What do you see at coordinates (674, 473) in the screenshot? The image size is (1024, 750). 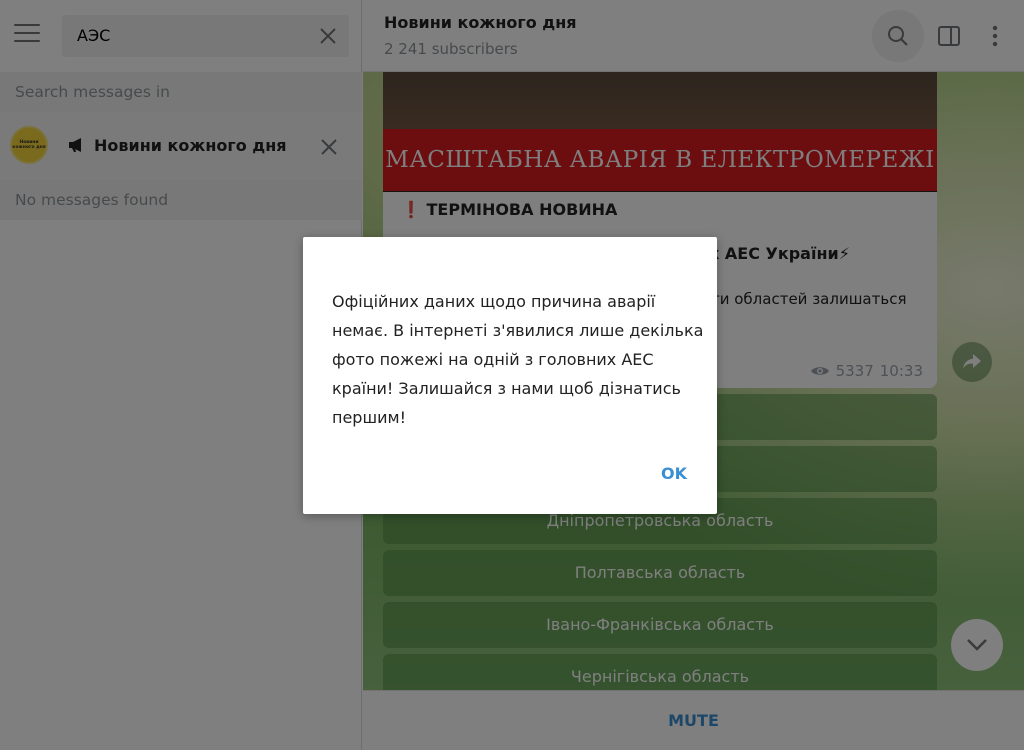 I see `ok-button: OK` at bounding box center [674, 473].